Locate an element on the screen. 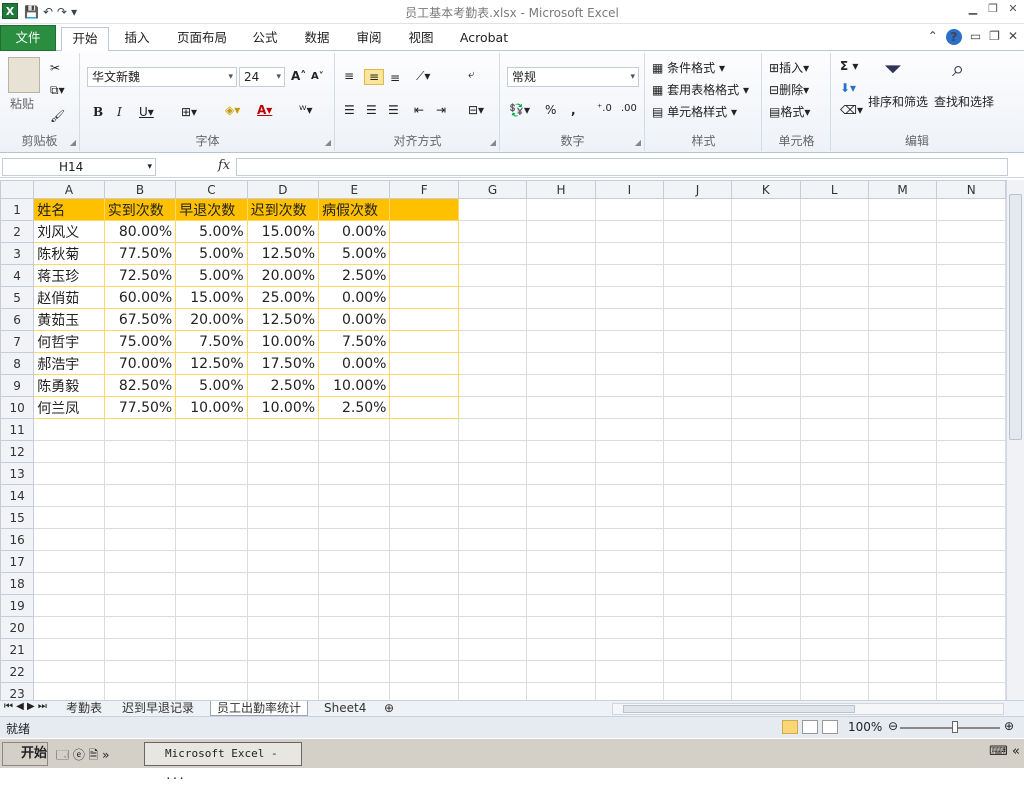 The image size is (1024, 787). cell-l15 is located at coordinates (834, 517).